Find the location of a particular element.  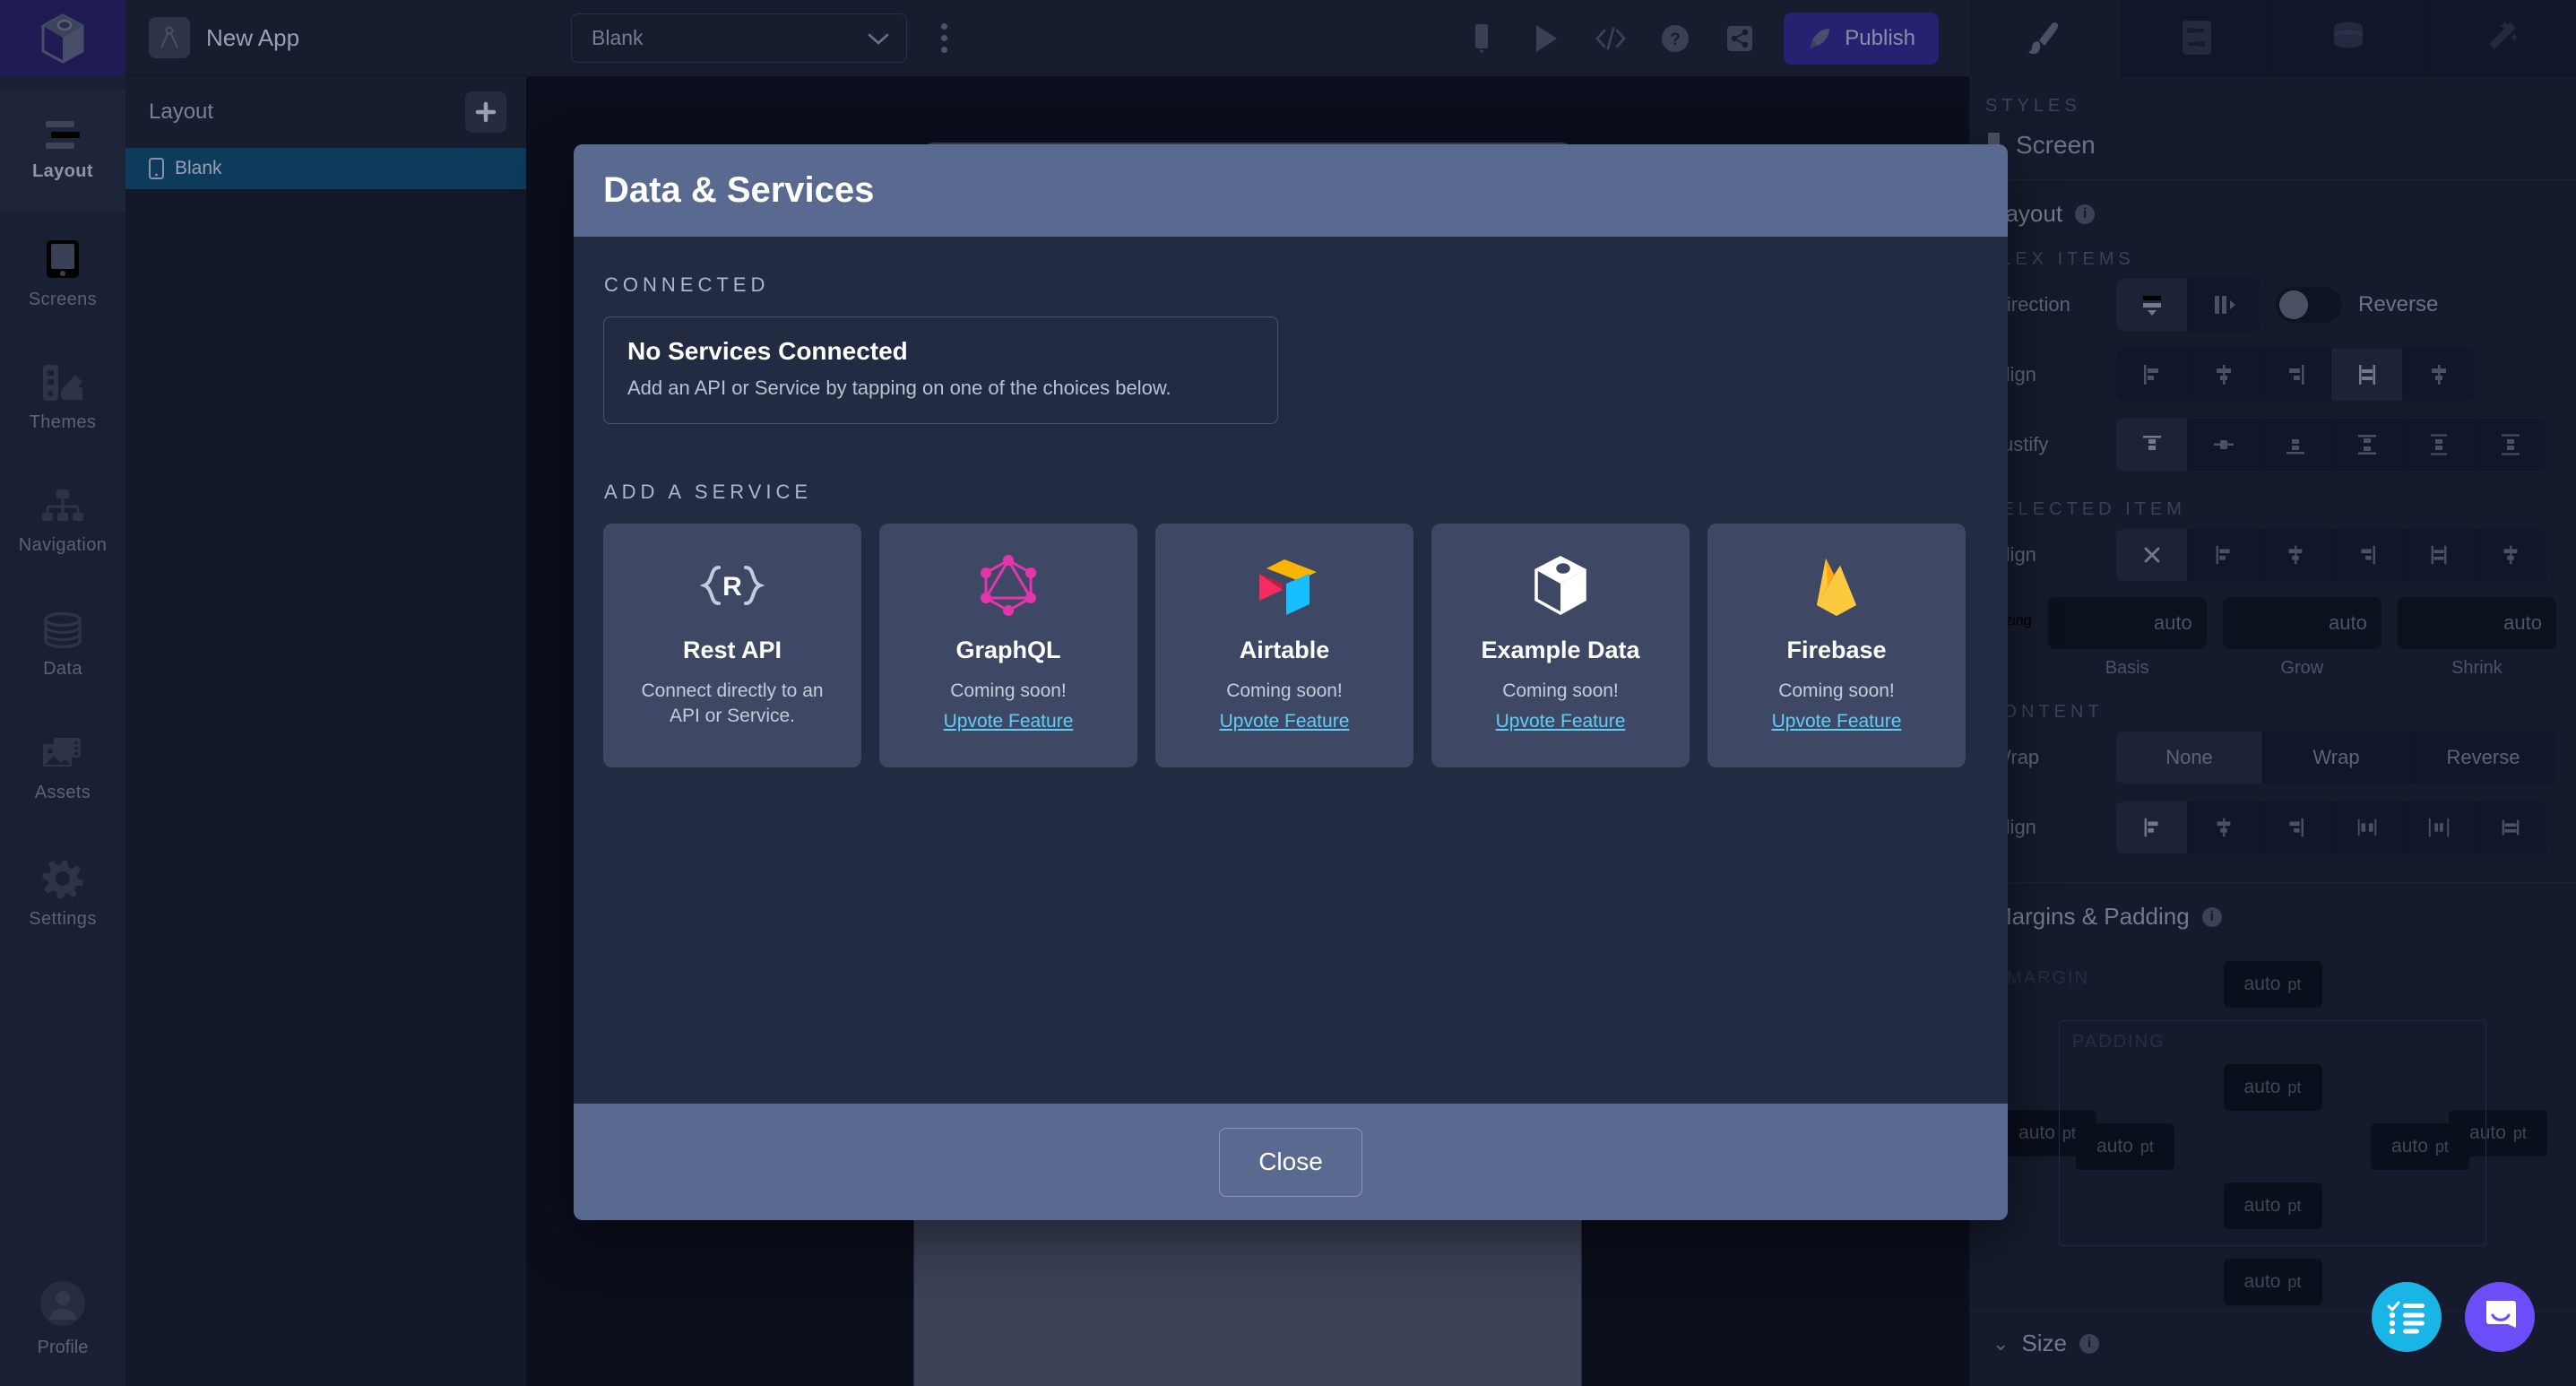

selected-align-start-option is located at coordinates (2224, 555).